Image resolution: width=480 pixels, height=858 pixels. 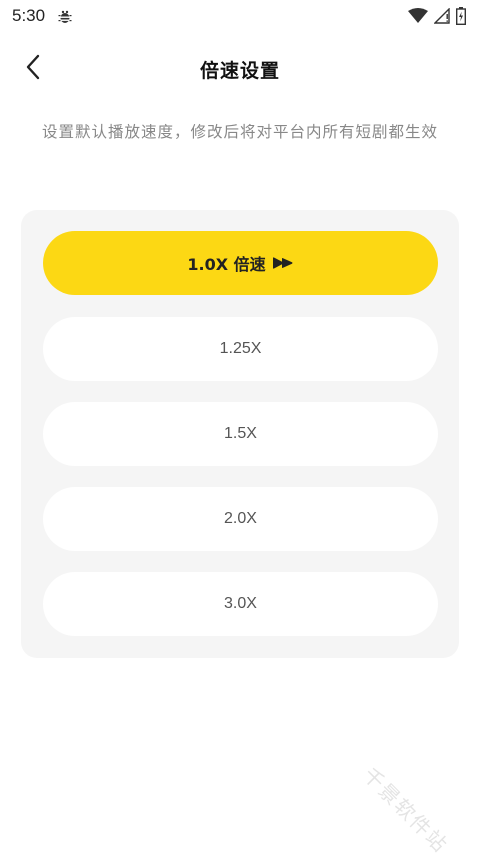 I want to click on speed-option-2-0x: 2.0X, so click(x=240, y=519).